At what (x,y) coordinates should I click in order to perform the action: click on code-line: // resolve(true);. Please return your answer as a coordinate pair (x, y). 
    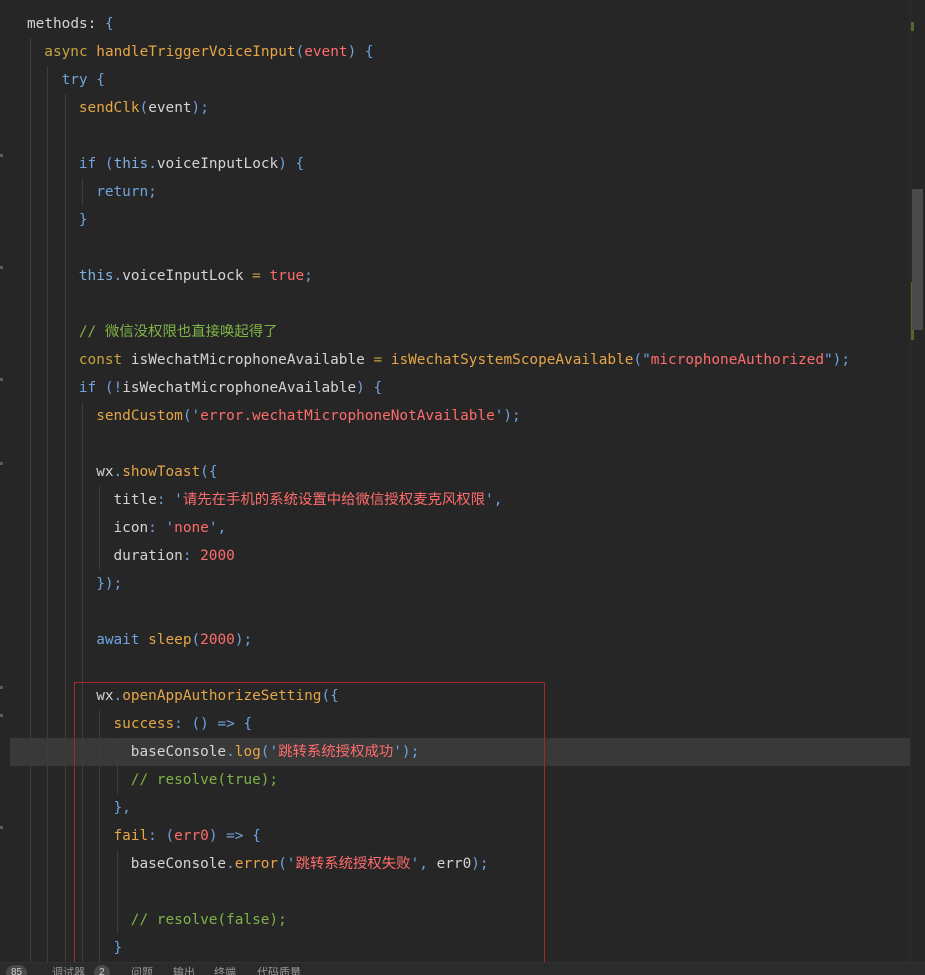
    Looking at the image, I should click on (438, 780).